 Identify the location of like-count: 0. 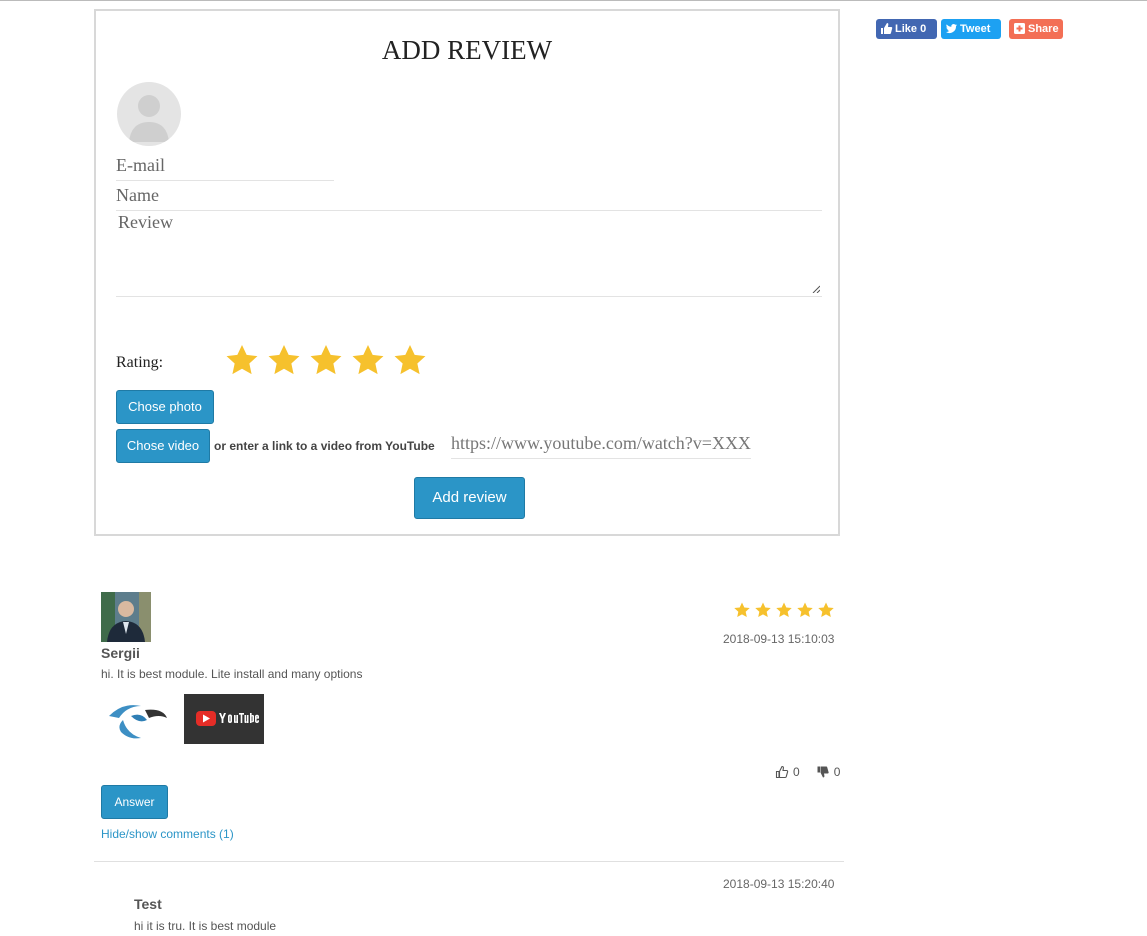
(796, 772).